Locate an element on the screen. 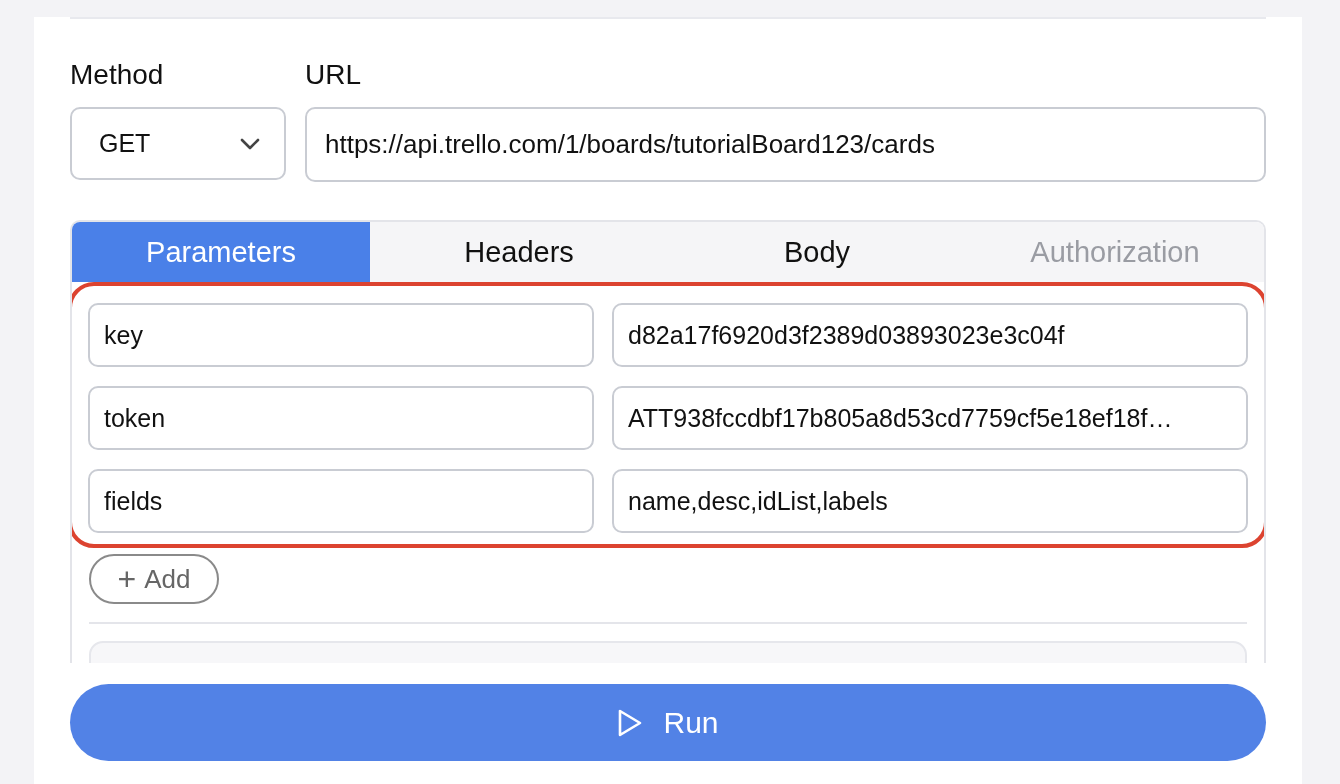 This screenshot has width=1340, height=784. tab: Body is located at coordinates (817, 252).